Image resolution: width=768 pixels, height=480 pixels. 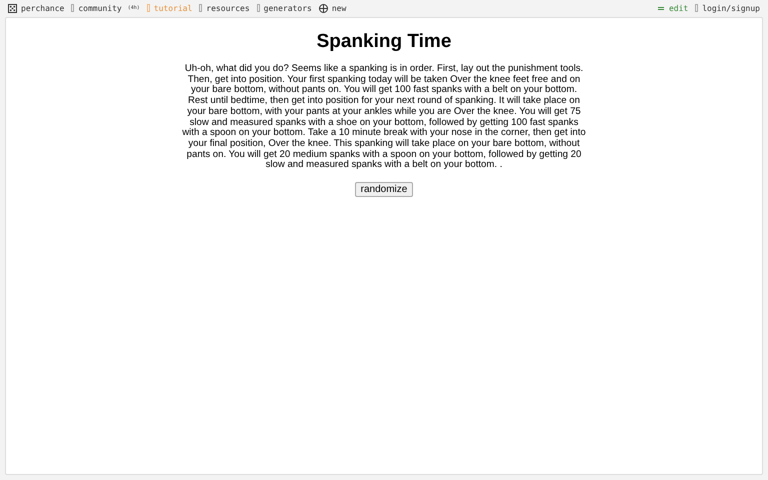 What do you see at coordinates (384, 42) in the screenshot?
I see `page-title: Spanking Time` at bounding box center [384, 42].